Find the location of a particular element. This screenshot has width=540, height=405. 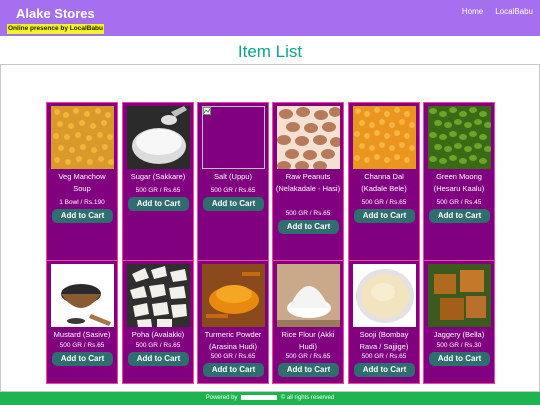

product-image-sugar is located at coordinates (158, 137).